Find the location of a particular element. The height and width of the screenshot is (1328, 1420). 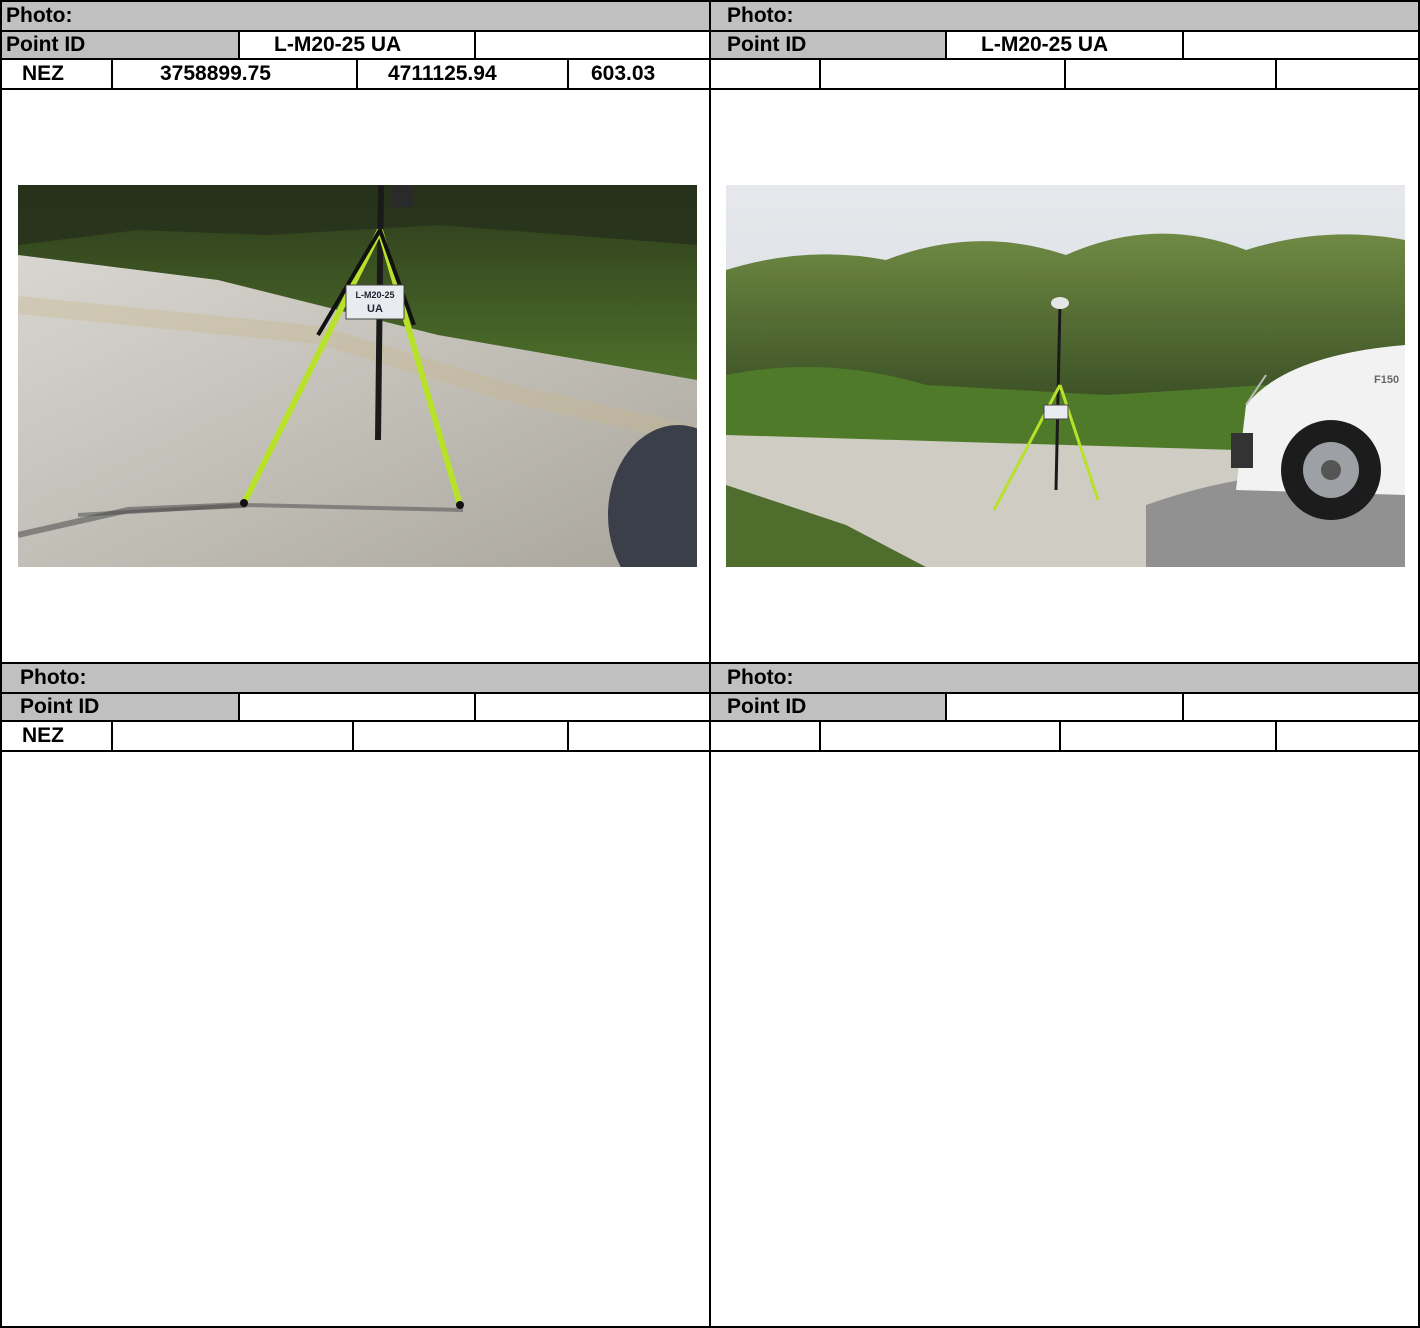

center-divider is located at coordinates (710, 664).